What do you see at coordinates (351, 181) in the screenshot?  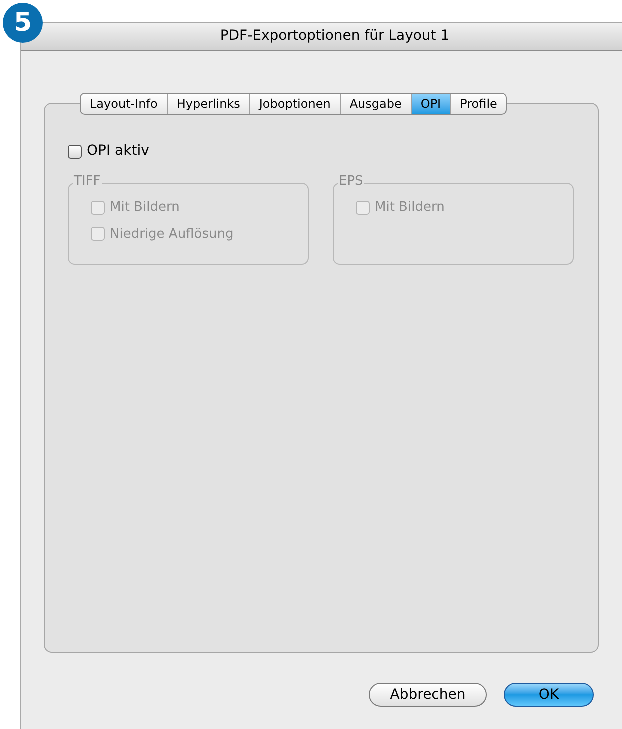 I see `group-title: EPS` at bounding box center [351, 181].